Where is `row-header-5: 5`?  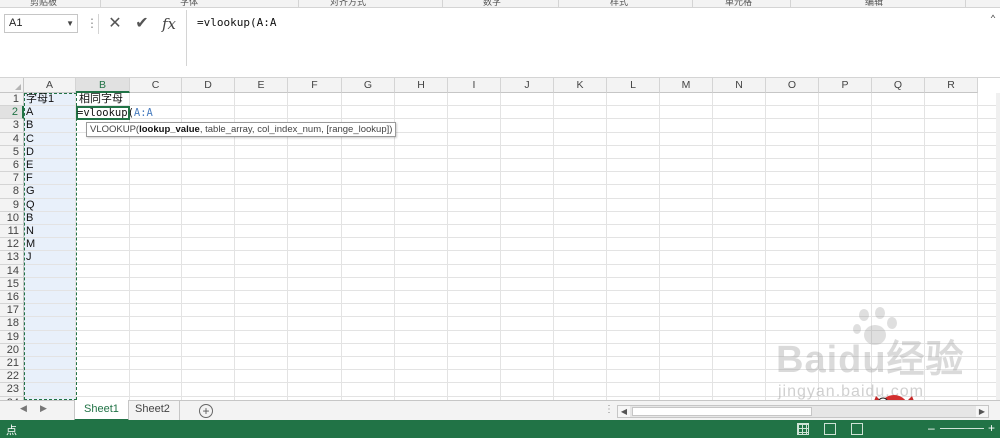
row-header-5: 5 is located at coordinates (12, 152).